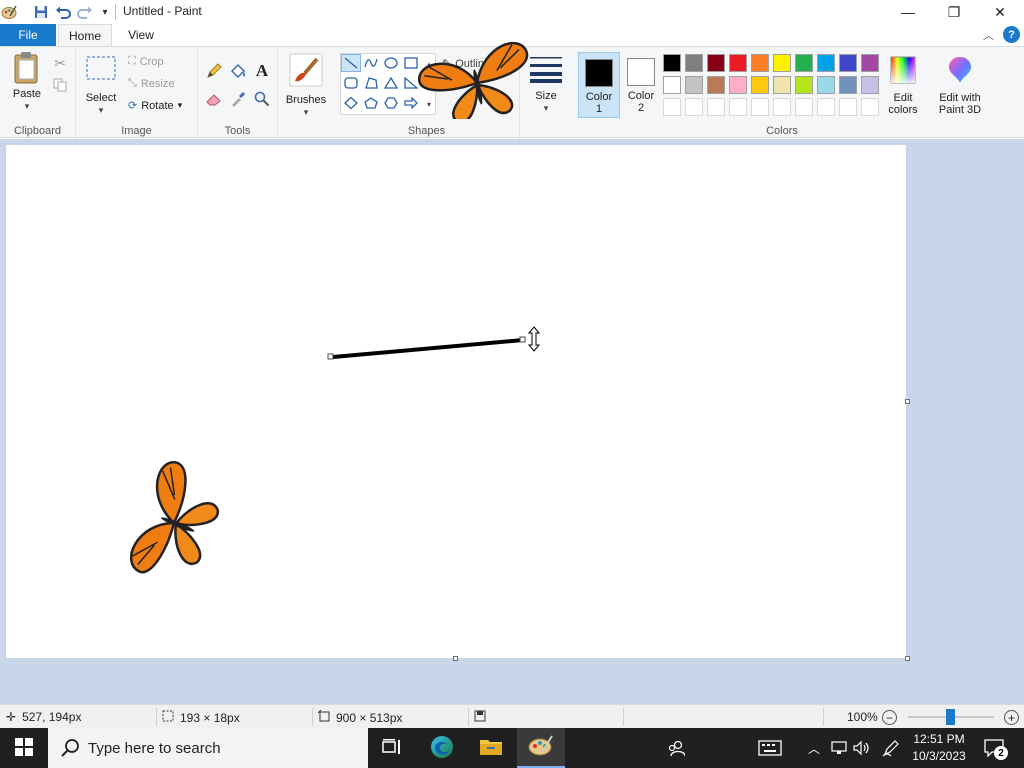  I want to click on tab-view: View, so click(141, 35).